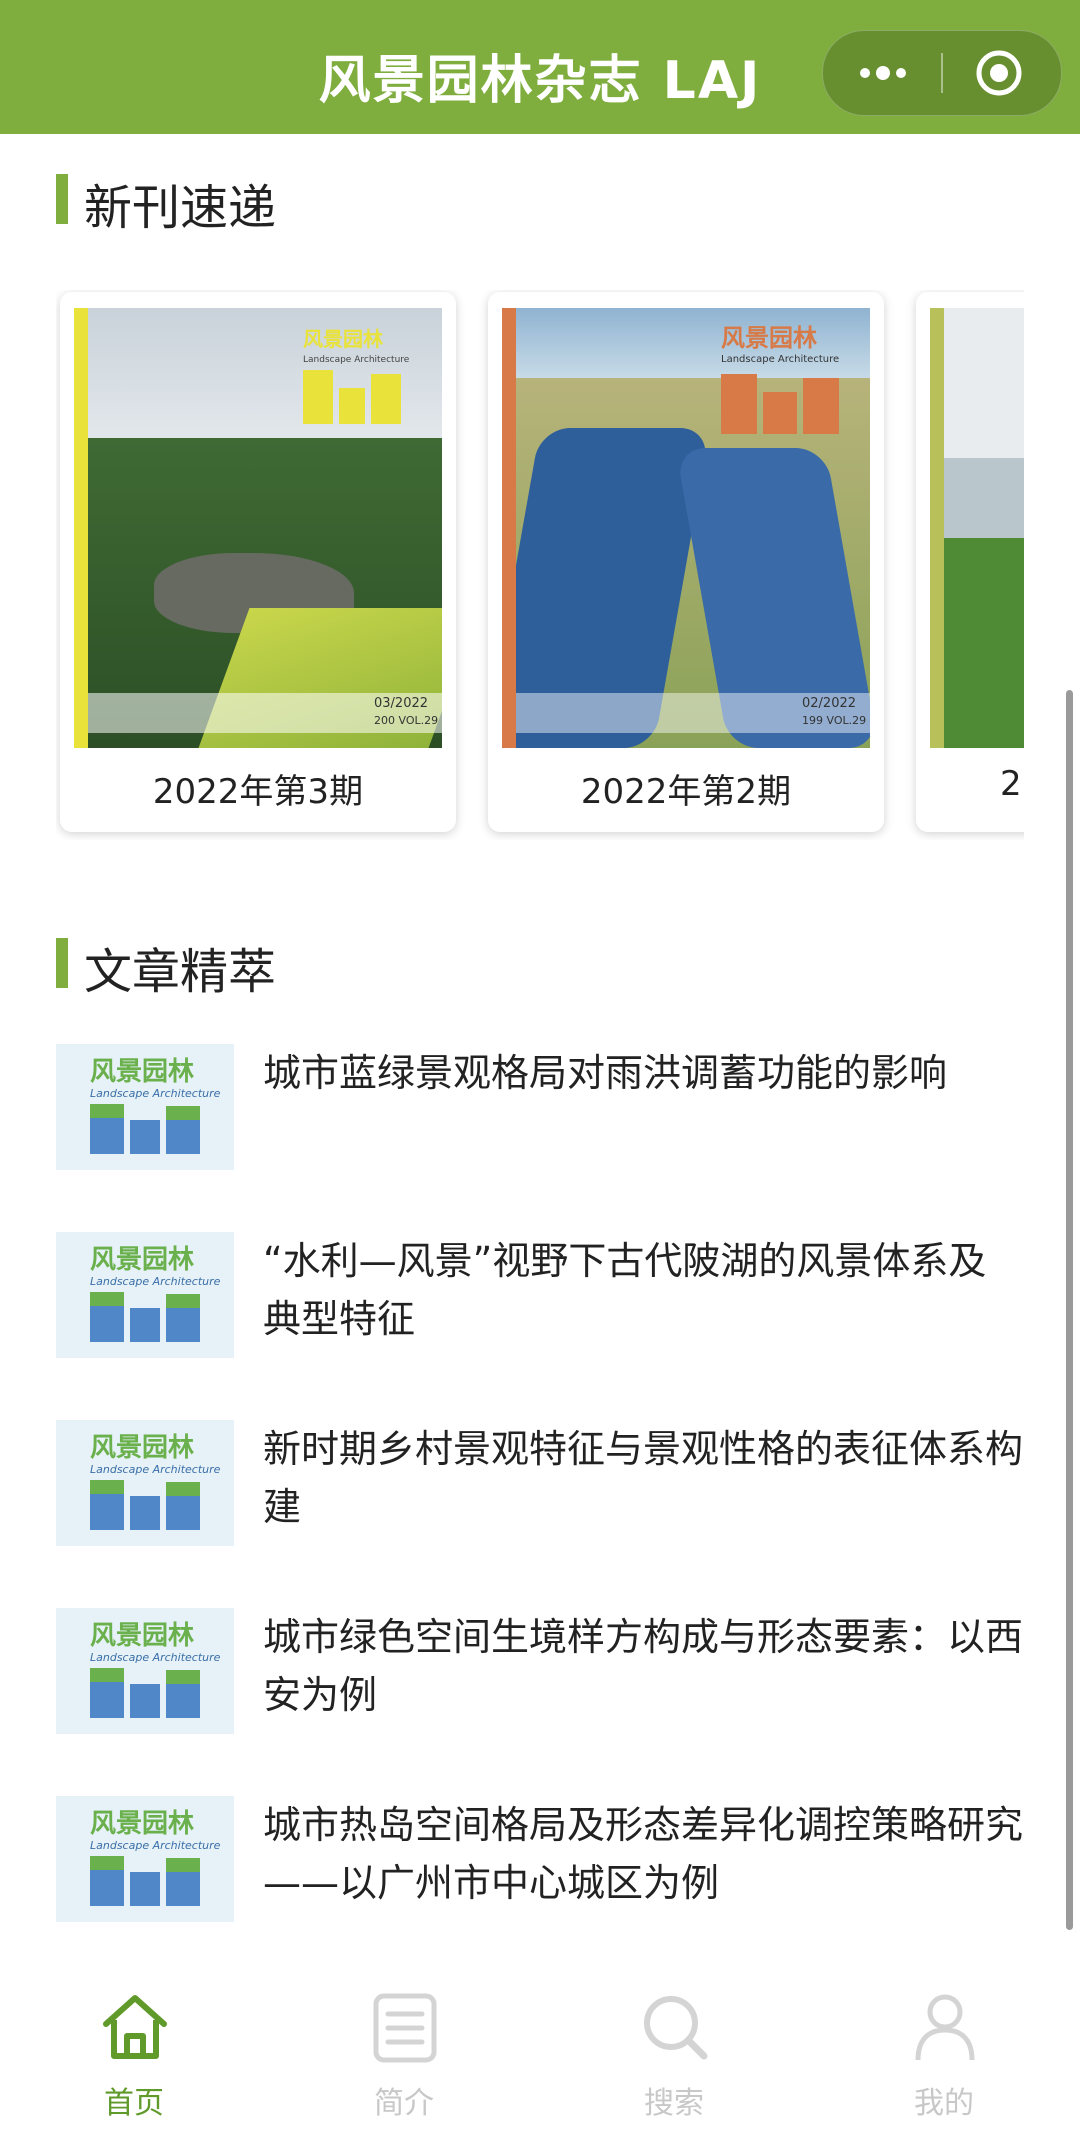 The height and width of the screenshot is (2137, 1080). Describe the element at coordinates (405, 2028) in the screenshot. I see `document-icon` at that location.